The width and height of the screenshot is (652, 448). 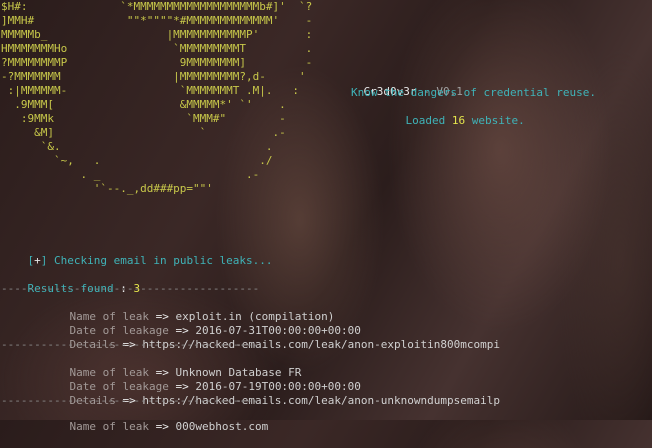 I want to click on ascii-art-line: `&. ., so click(x=137, y=146).